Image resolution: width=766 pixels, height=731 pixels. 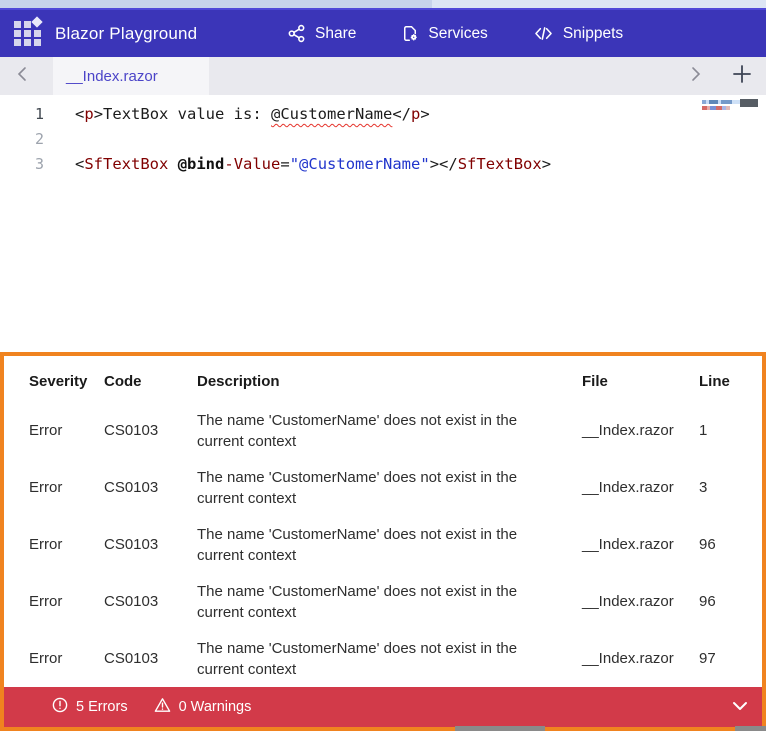 I want to click on share-button: Share, so click(x=321, y=33).